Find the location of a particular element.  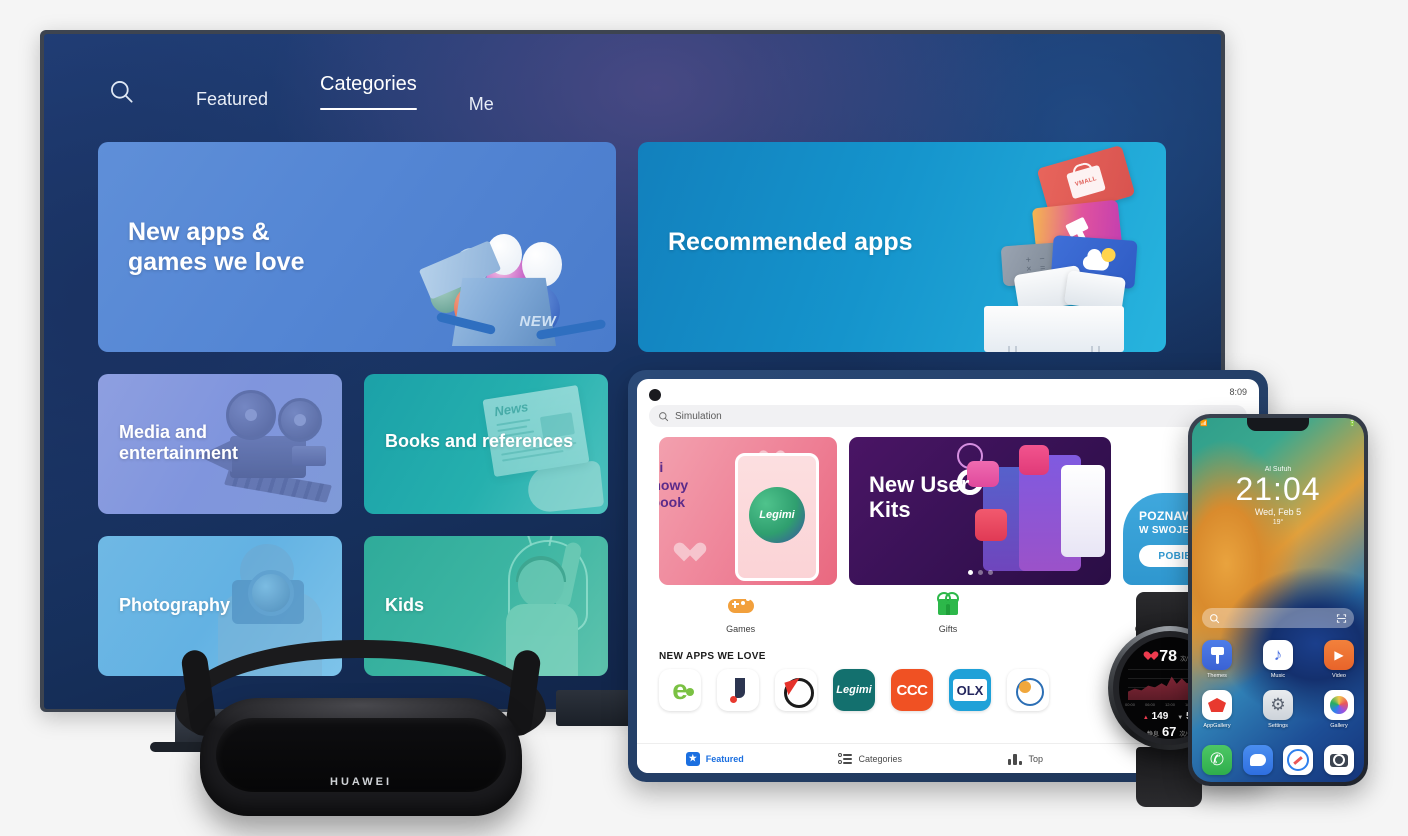

search-value: Simulation is located at coordinates (698, 416).